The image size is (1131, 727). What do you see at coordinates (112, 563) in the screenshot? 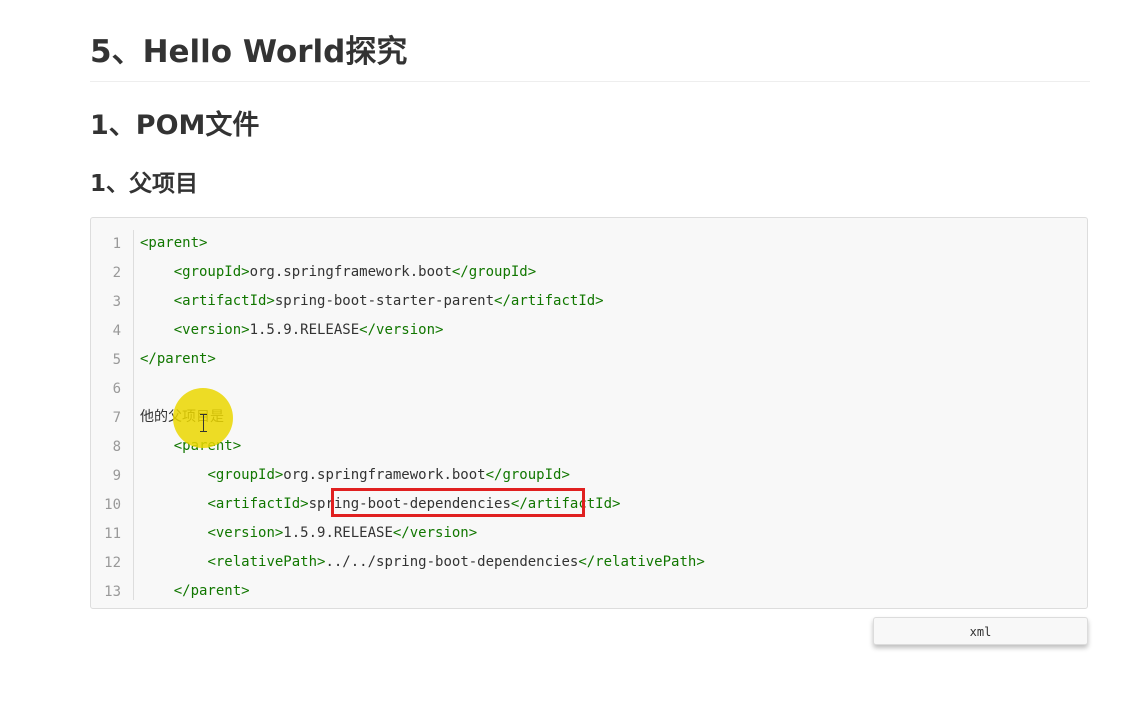
I see `line-number: 12` at bounding box center [112, 563].